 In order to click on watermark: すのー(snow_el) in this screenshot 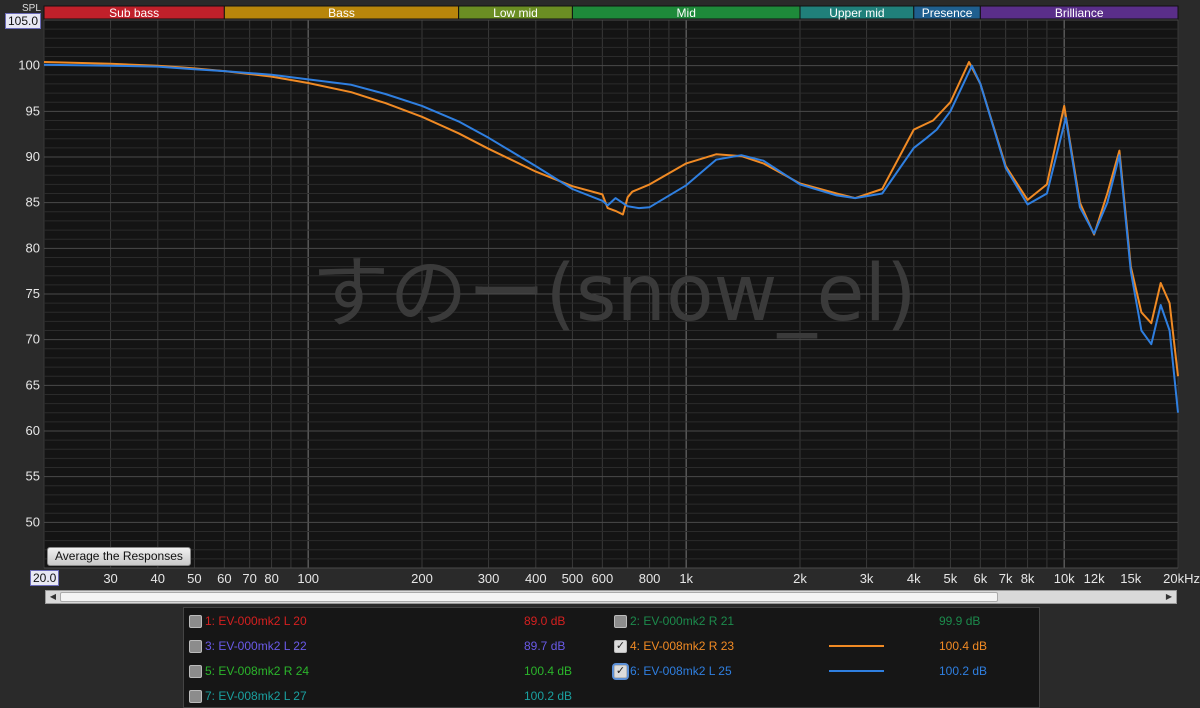, I will do `click(613, 294)`.